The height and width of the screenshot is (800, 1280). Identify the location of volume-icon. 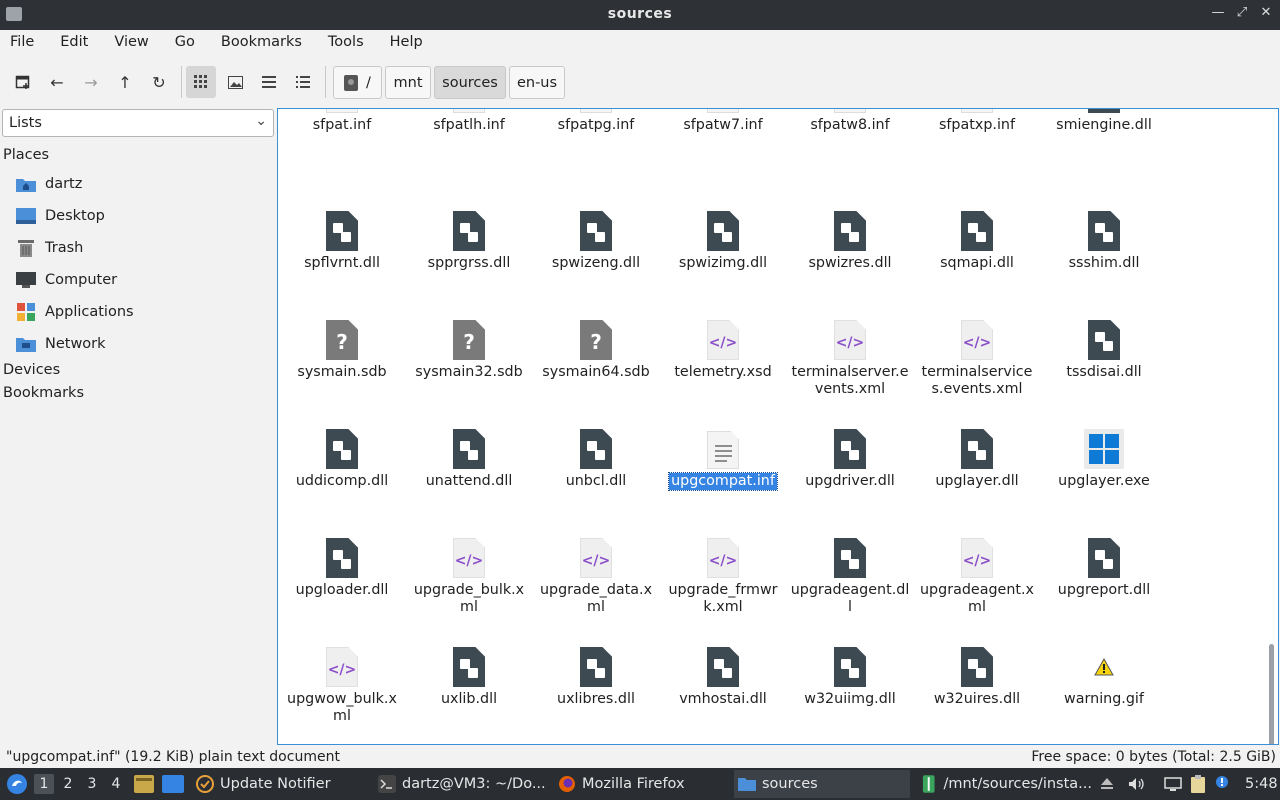
(1136, 784).